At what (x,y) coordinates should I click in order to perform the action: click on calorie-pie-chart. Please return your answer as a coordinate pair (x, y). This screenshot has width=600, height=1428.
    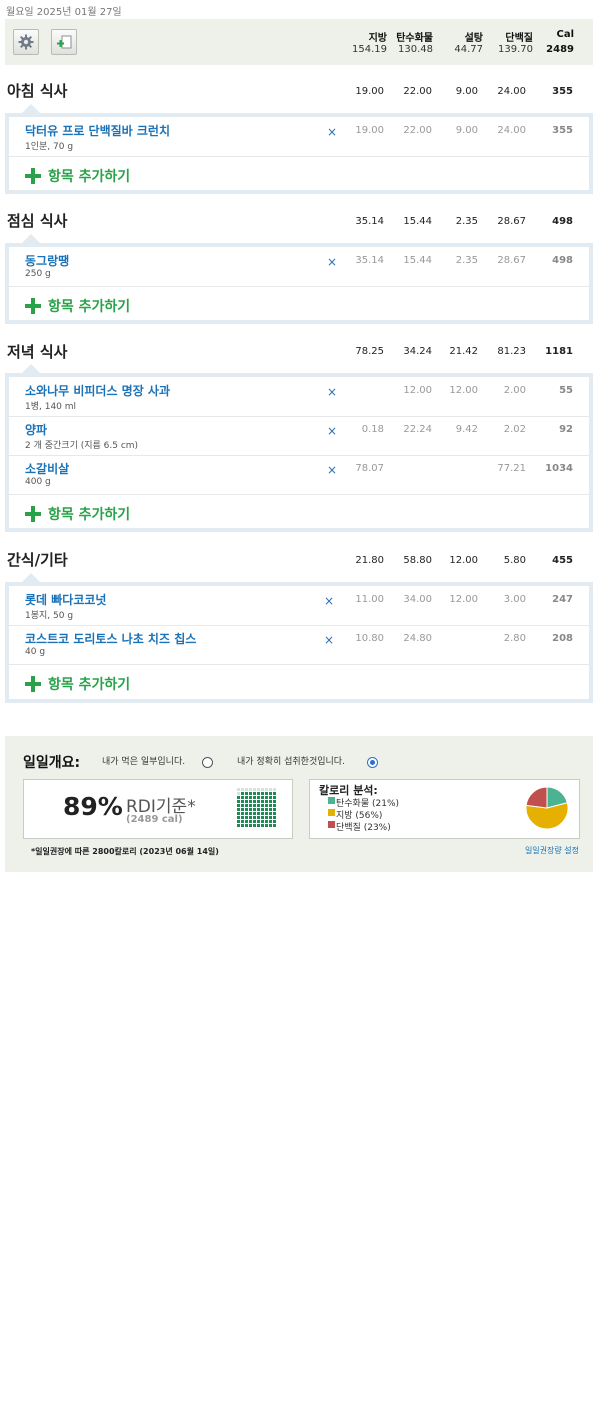
    Looking at the image, I should click on (547, 808).